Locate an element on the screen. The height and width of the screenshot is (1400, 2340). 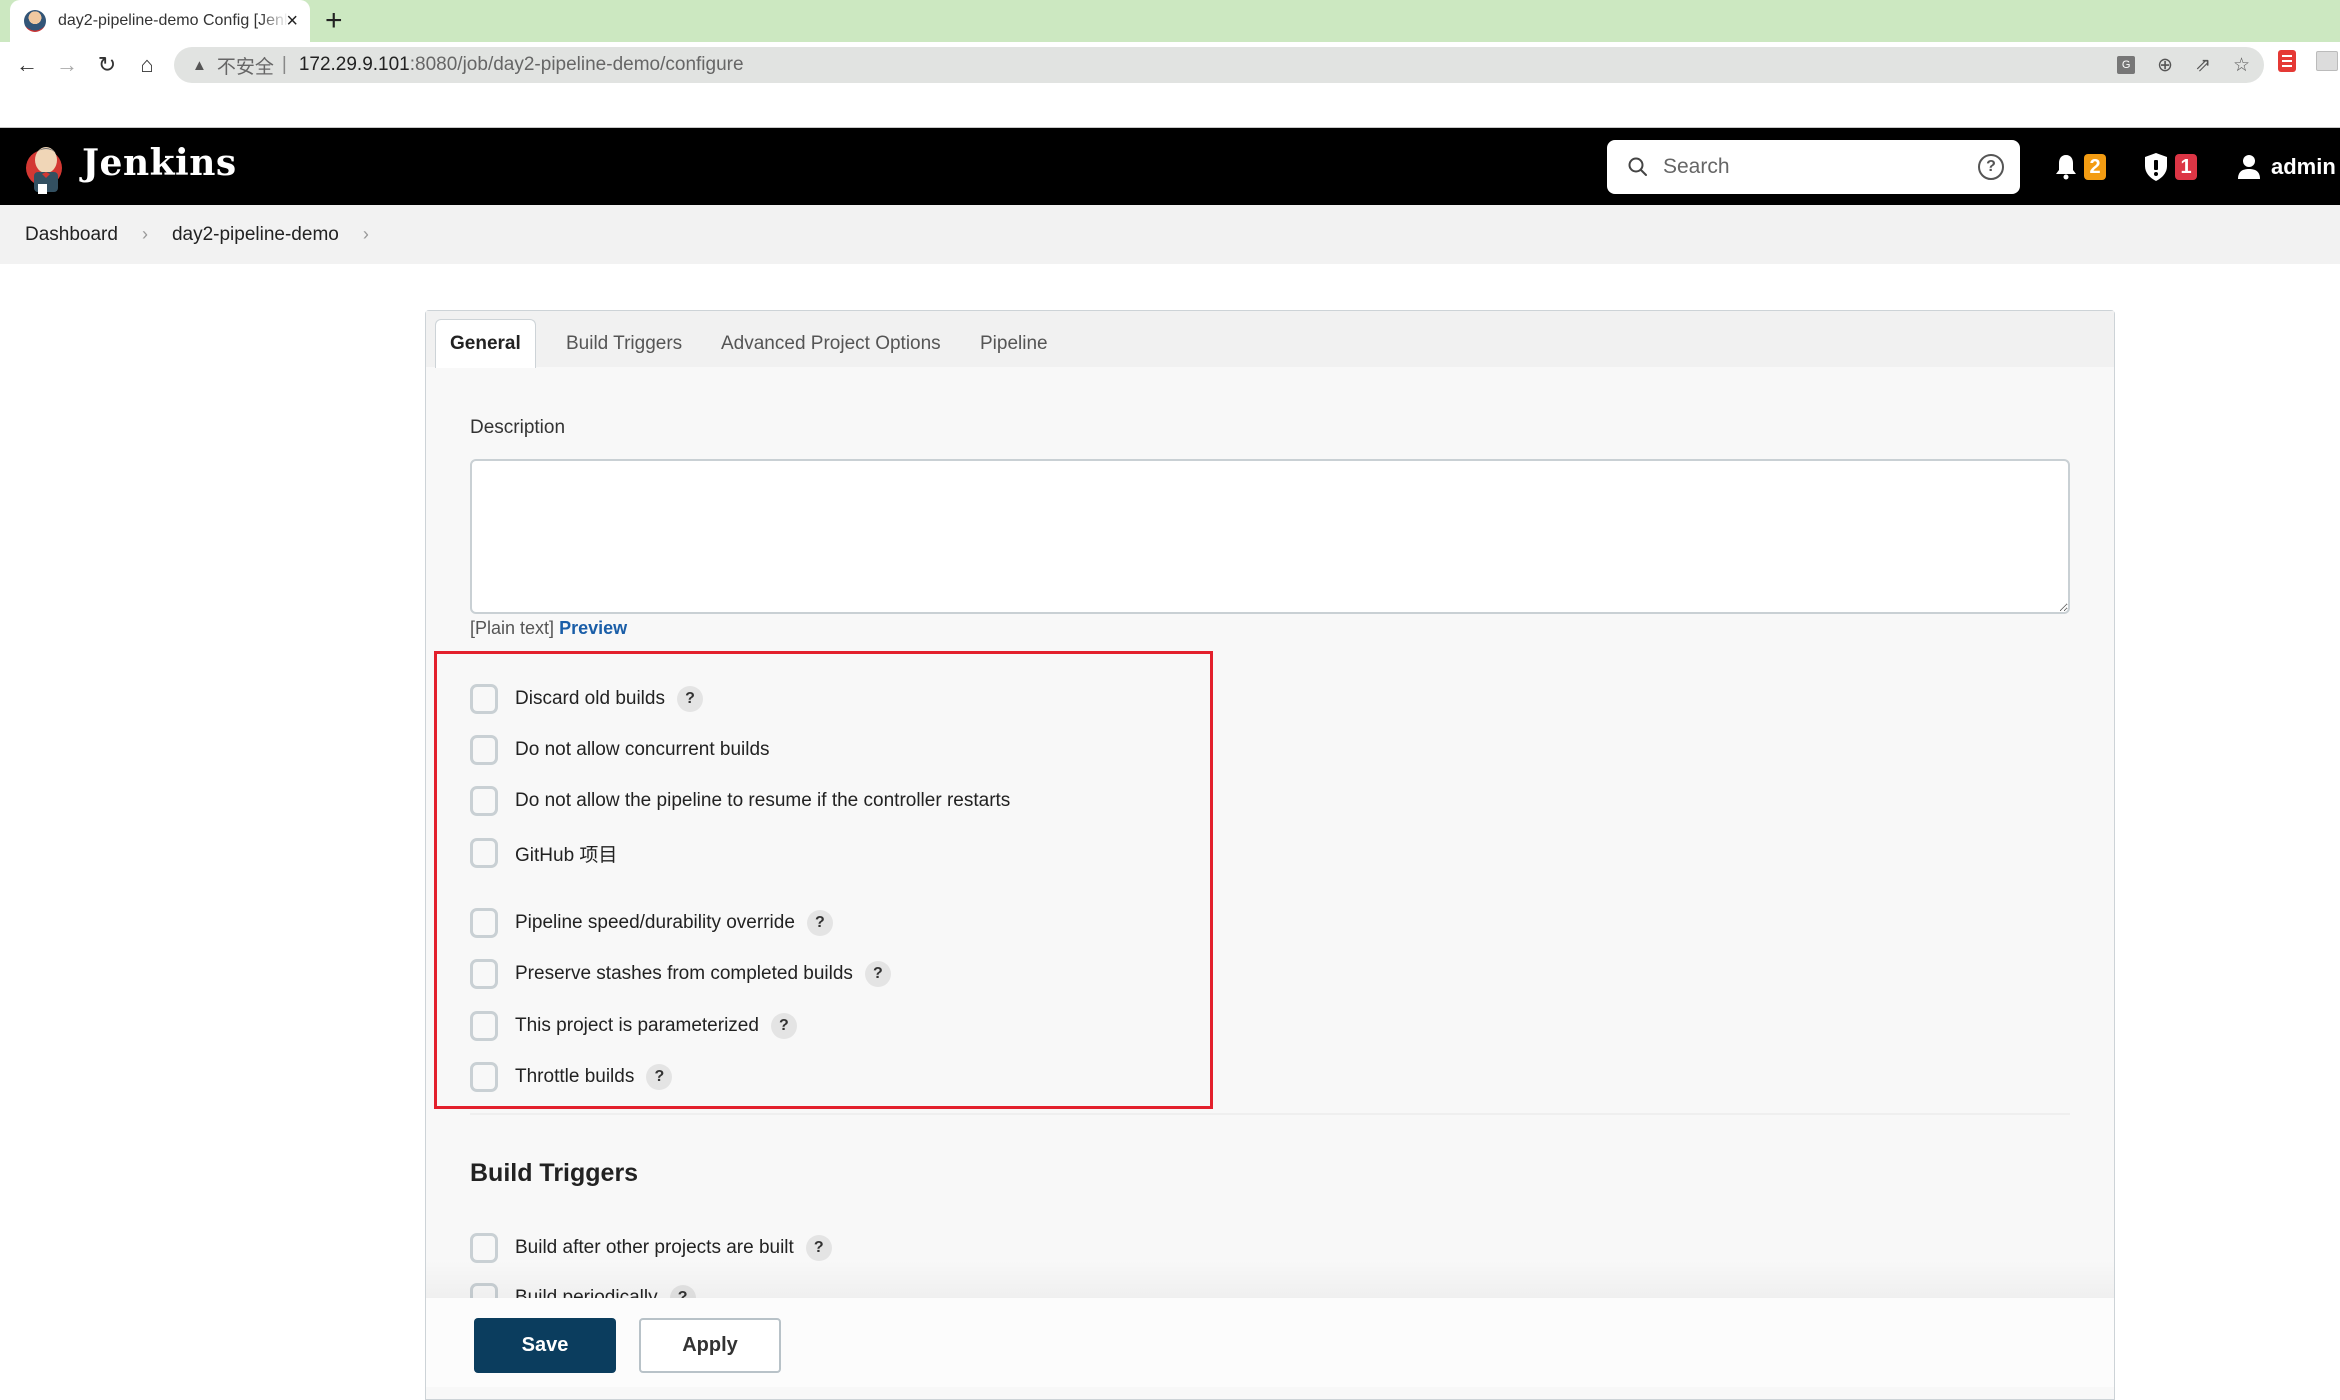
jenkins-logo-icon is located at coordinates (46, 167).